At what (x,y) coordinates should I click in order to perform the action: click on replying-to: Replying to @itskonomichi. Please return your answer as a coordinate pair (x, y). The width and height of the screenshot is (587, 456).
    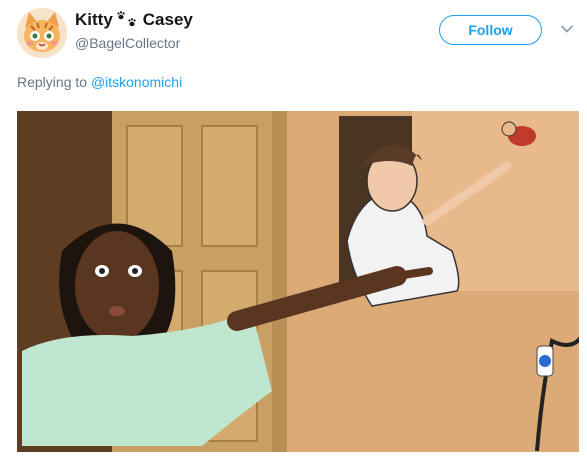
    Looking at the image, I should click on (99, 82).